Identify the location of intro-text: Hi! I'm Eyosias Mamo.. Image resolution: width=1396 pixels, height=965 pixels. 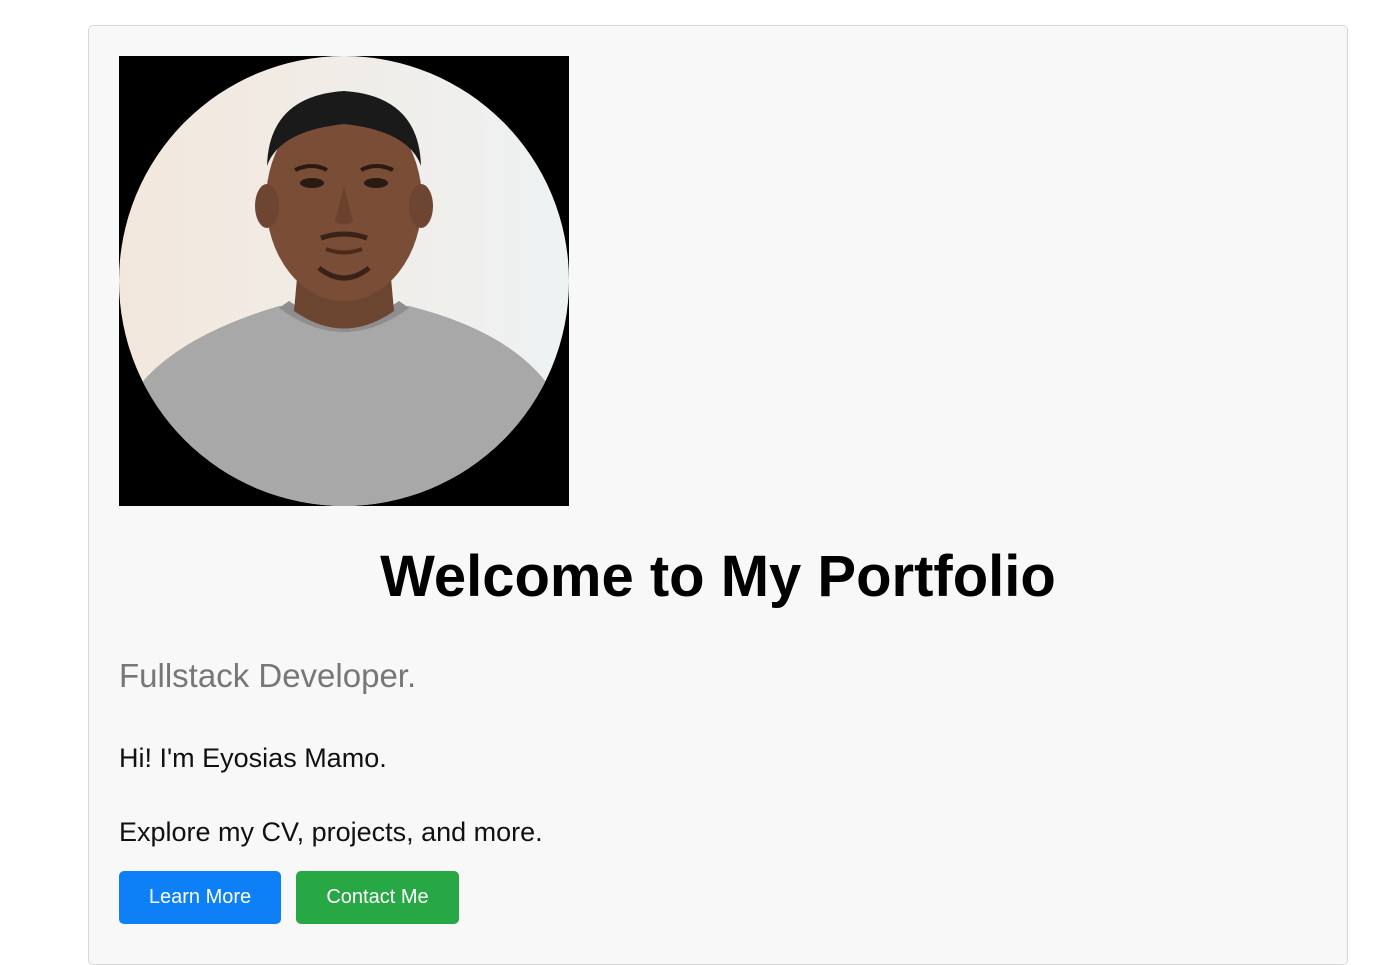
(253, 758).